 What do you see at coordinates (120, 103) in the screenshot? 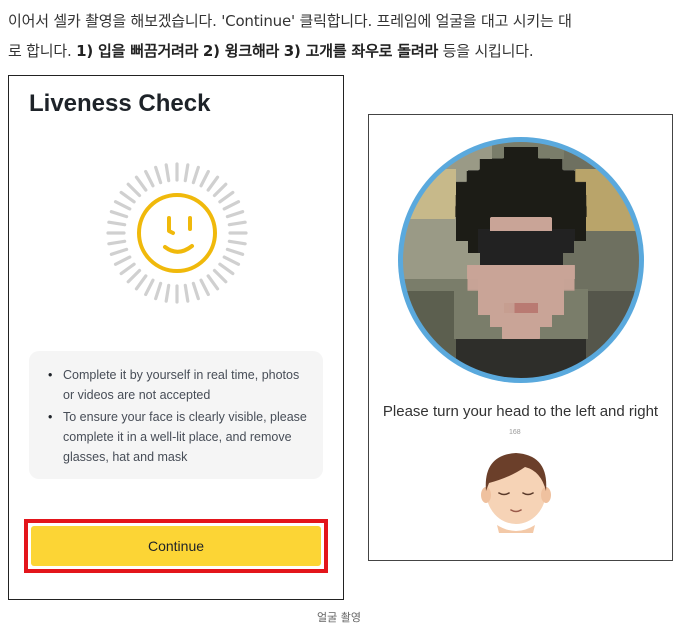
I see `liveness-title: Liveness Check` at bounding box center [120, 103].